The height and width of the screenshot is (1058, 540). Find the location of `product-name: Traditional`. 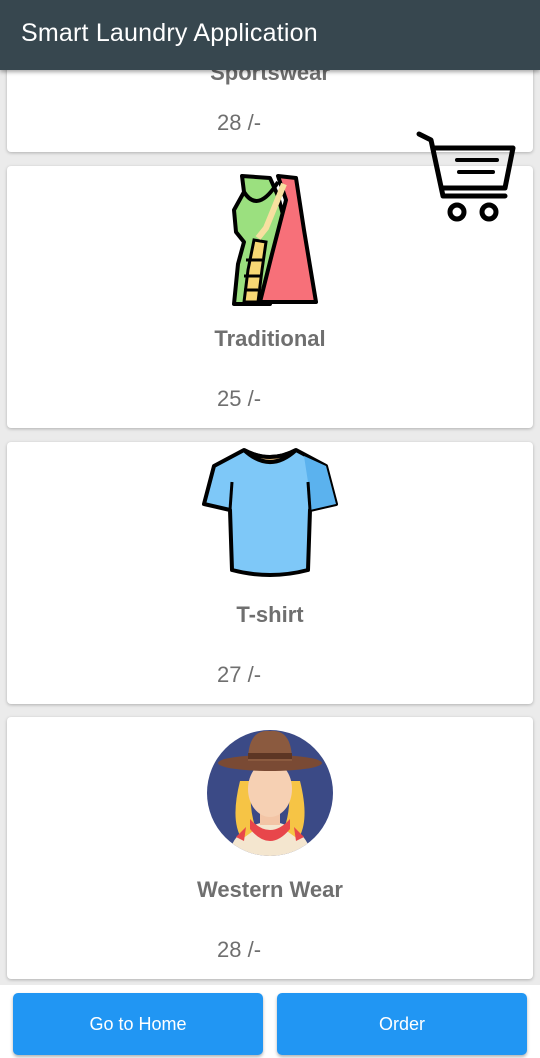

product-name: Traditional is located at coordinates (270, 338).